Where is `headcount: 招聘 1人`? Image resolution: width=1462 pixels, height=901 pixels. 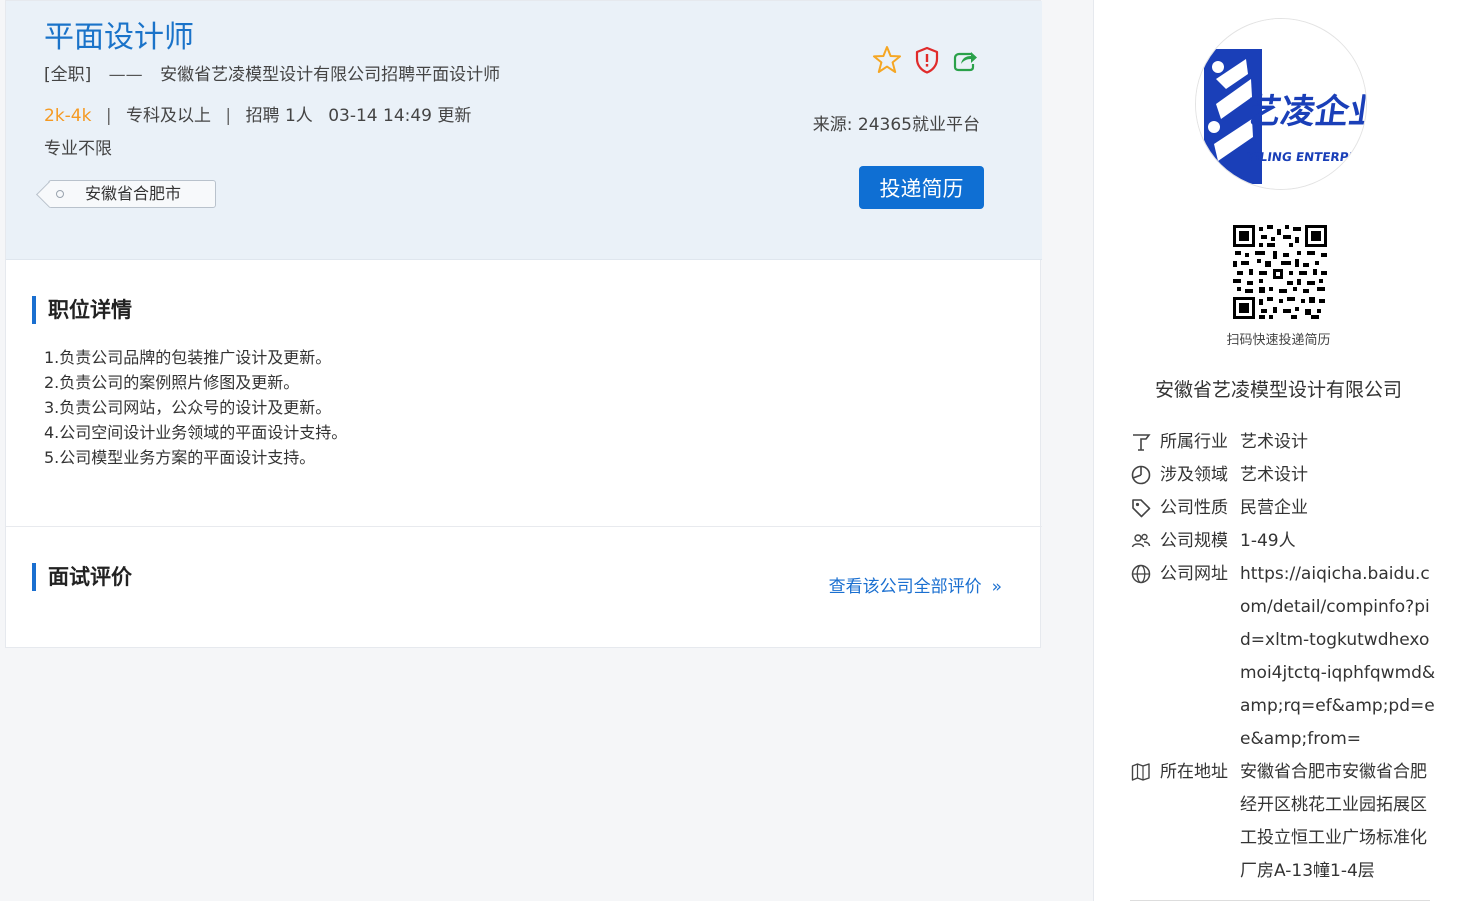 headcount: 招聘 1人 is located at coordinates (279, 116).